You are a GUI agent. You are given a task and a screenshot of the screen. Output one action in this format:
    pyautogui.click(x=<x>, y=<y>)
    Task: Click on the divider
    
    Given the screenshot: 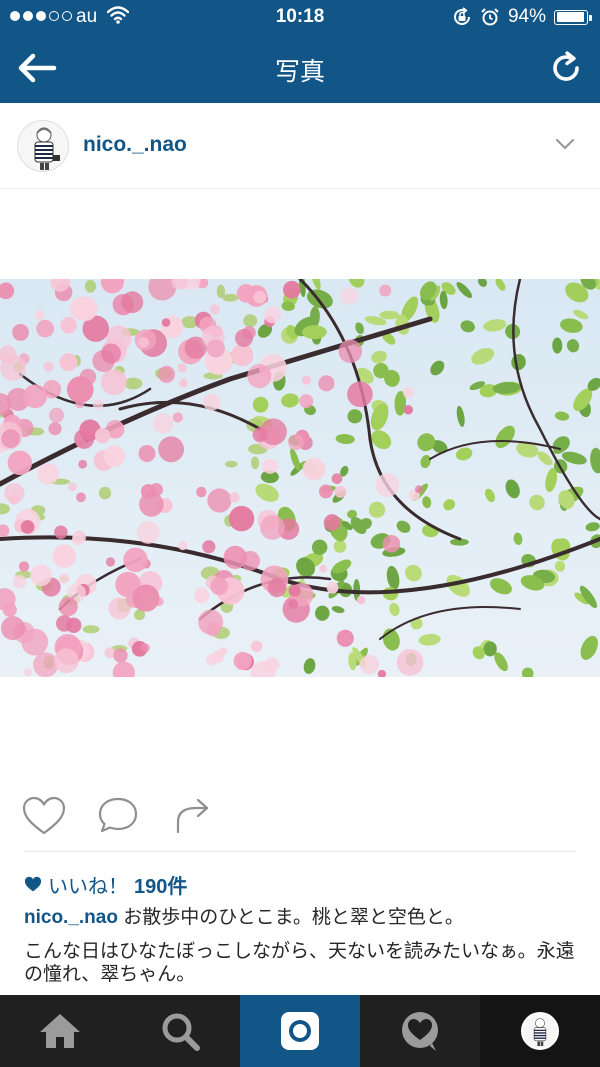 What is the action you would take?
    pyautogui.click(x=300, y=851)
    